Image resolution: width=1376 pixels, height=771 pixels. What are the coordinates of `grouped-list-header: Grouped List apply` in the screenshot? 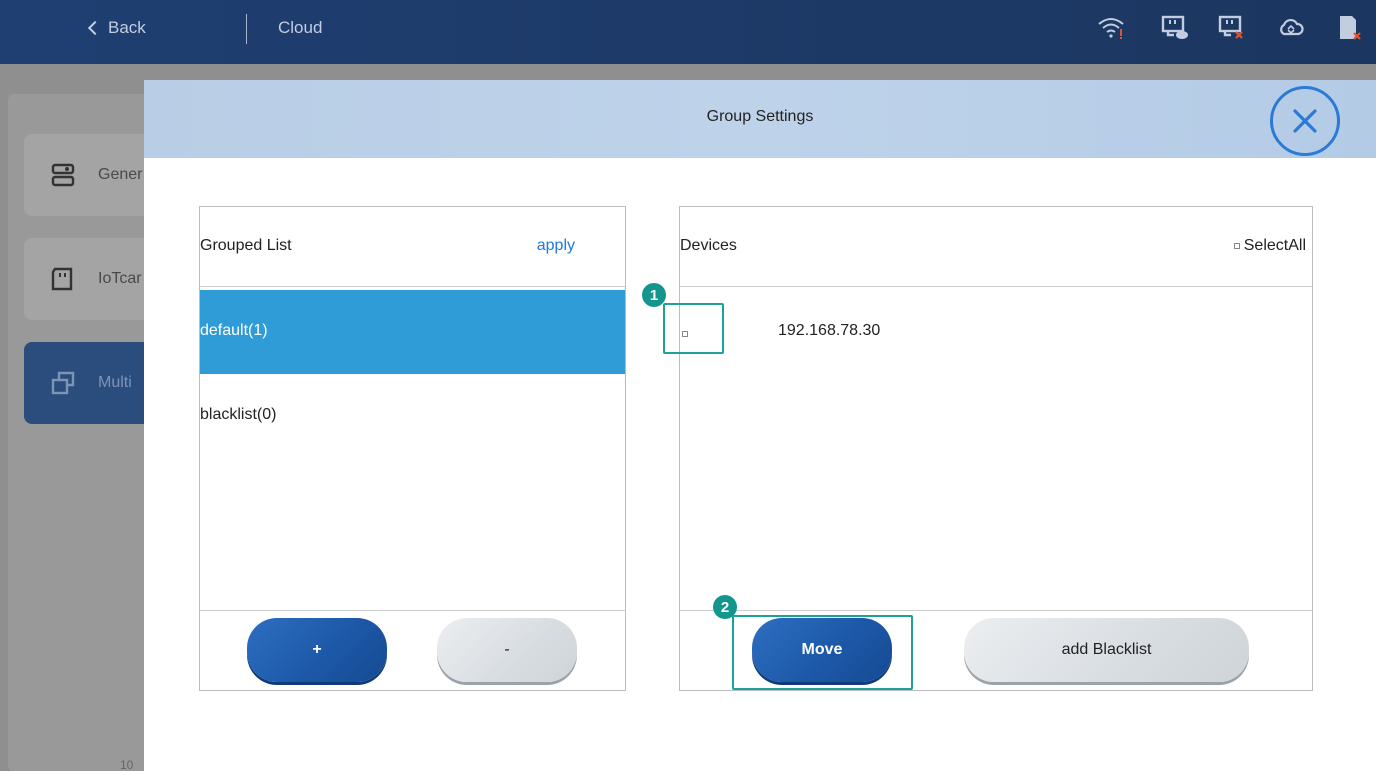 It's located at (412, 247).